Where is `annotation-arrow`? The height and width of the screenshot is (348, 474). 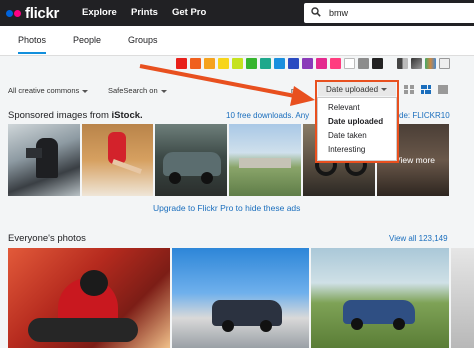 annotation-arrow is located at coordinates (227, 85).